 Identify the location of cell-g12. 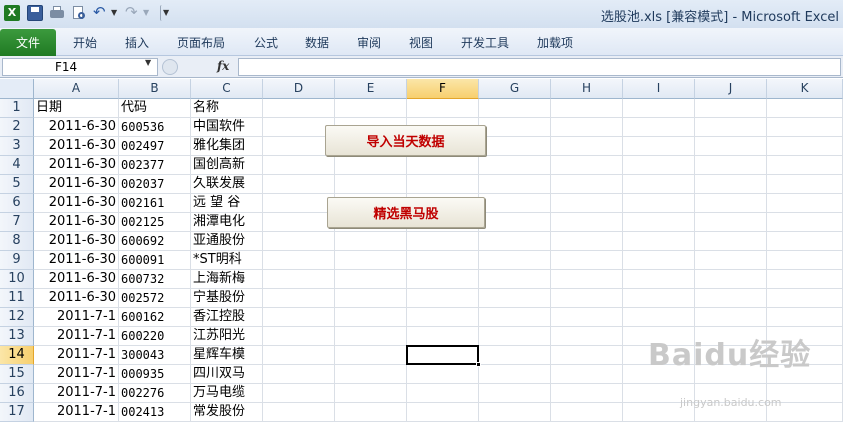
(515, 317).